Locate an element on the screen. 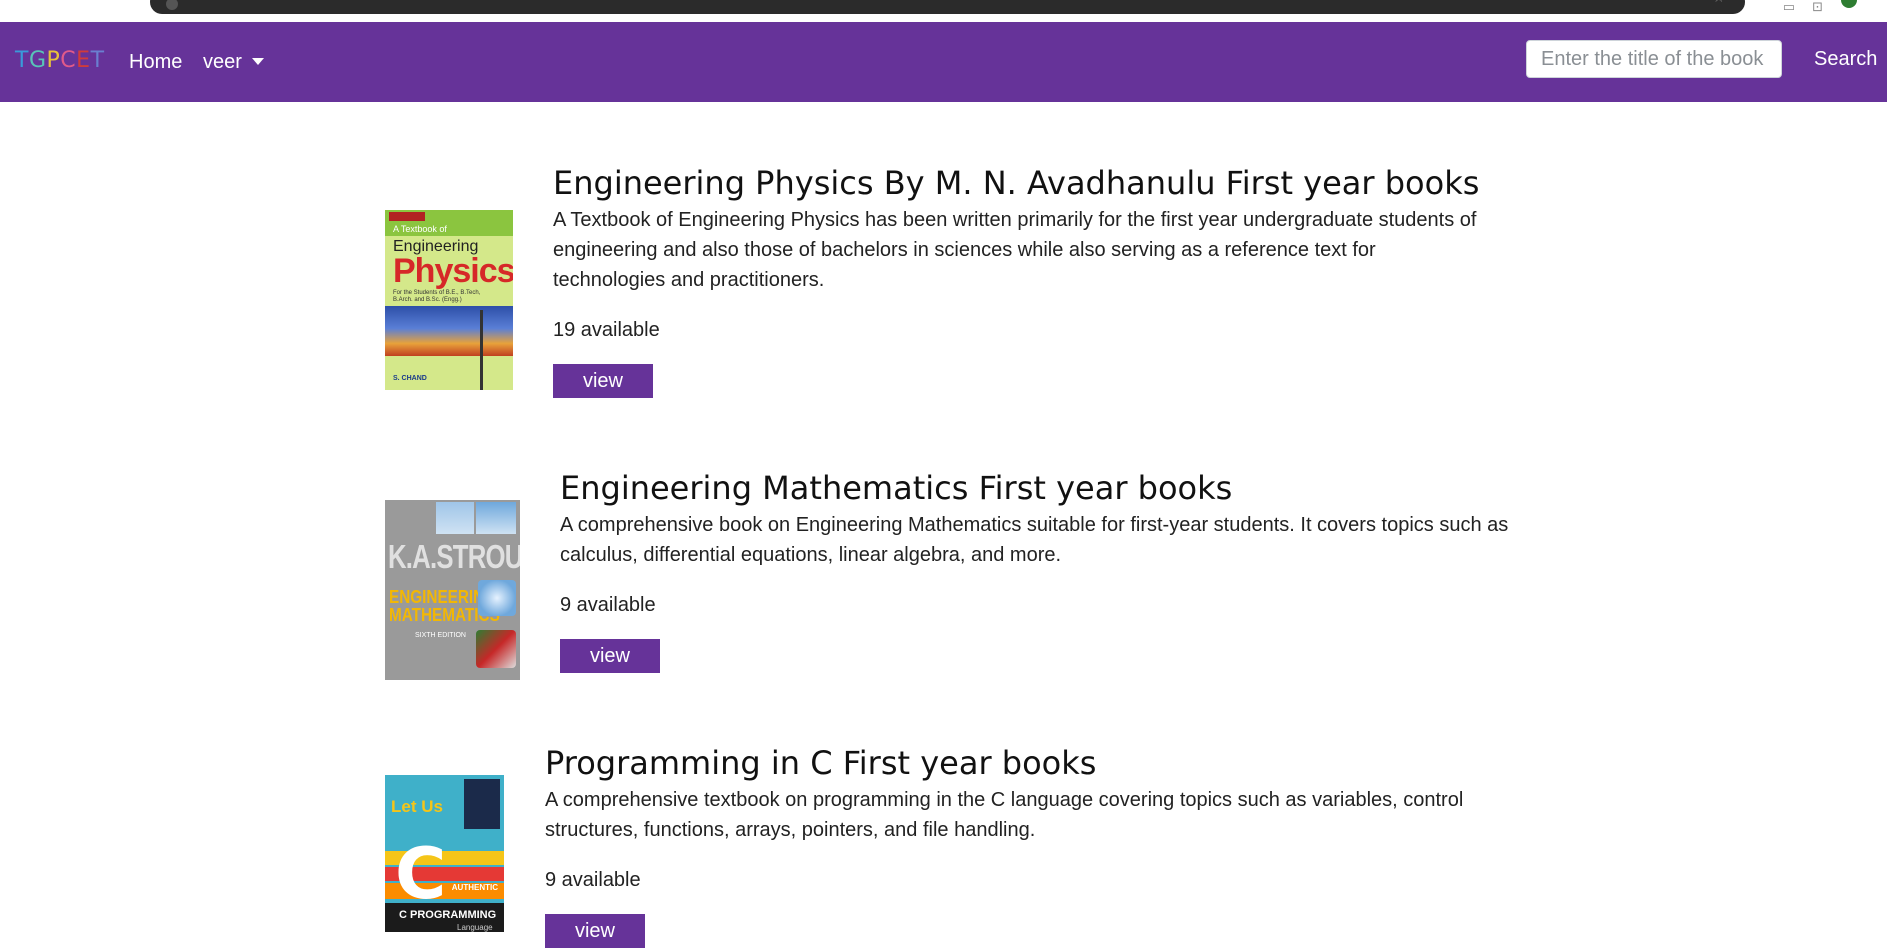 This screenshot has height=948, width=1887. brand-letter: E is located at coordinates (83, 60).